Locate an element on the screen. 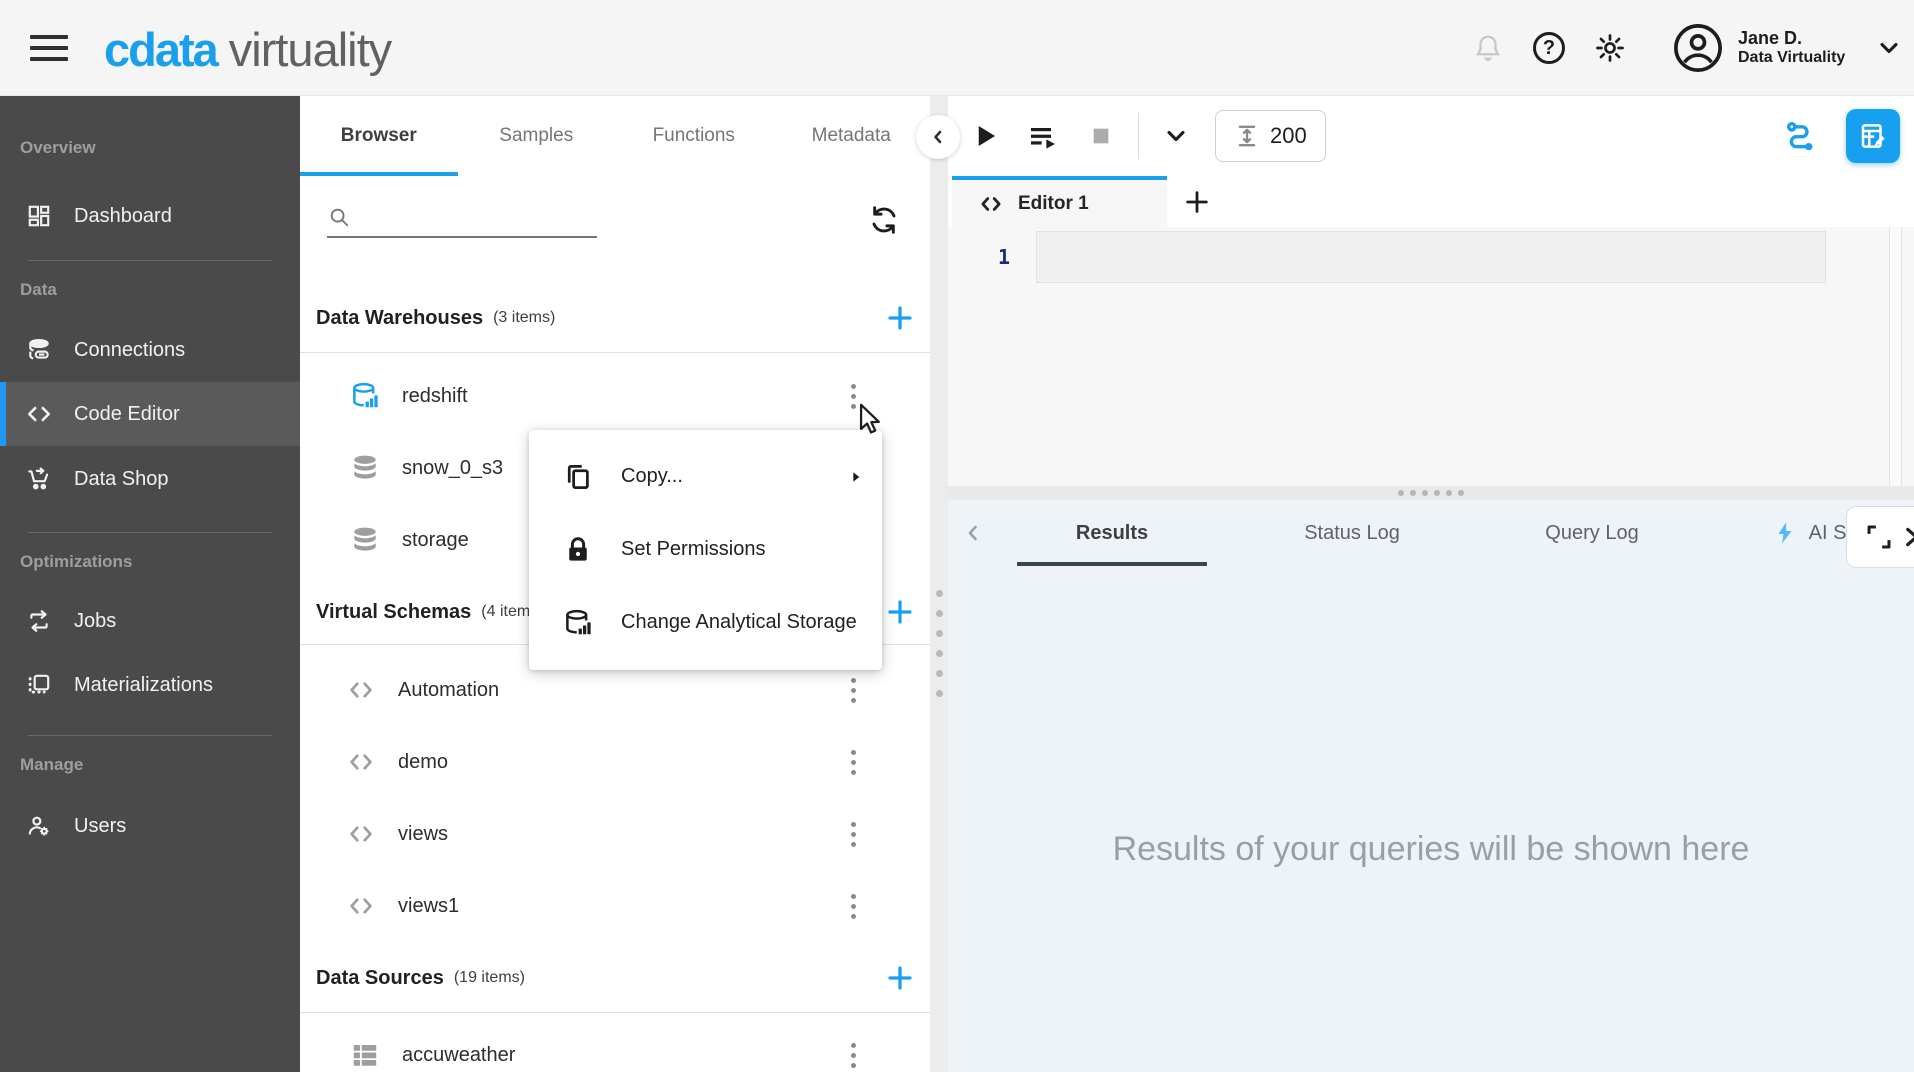 The height and width of the screenshot is (1072, 1914). lock-icon is located at coordinates (578, 548).